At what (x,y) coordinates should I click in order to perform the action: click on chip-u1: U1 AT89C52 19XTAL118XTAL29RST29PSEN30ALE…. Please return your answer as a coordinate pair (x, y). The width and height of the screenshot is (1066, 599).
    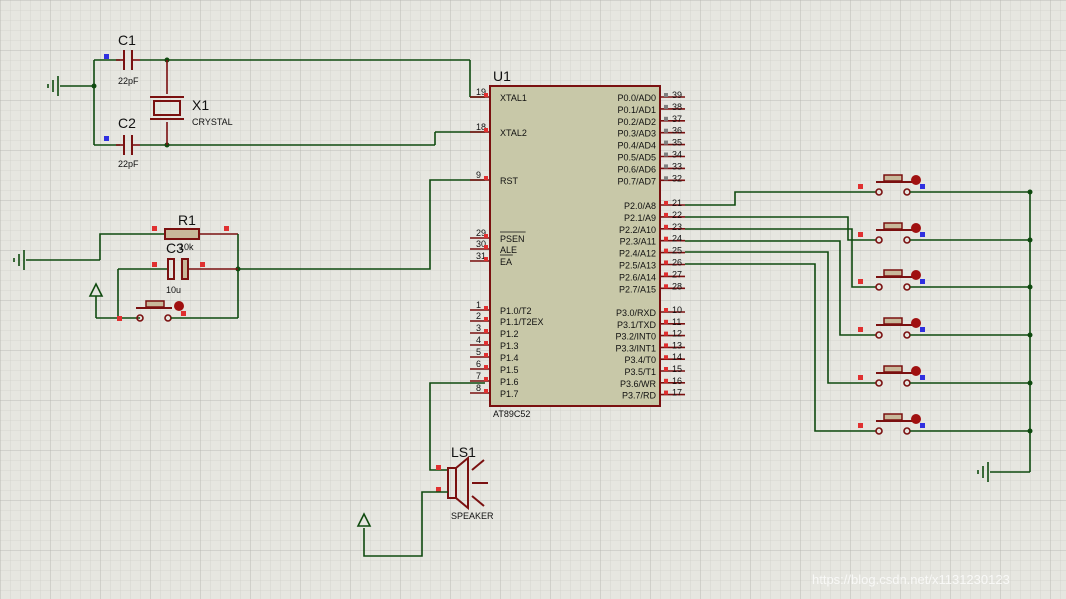
    Looking at the image, I should click on (577, 243).